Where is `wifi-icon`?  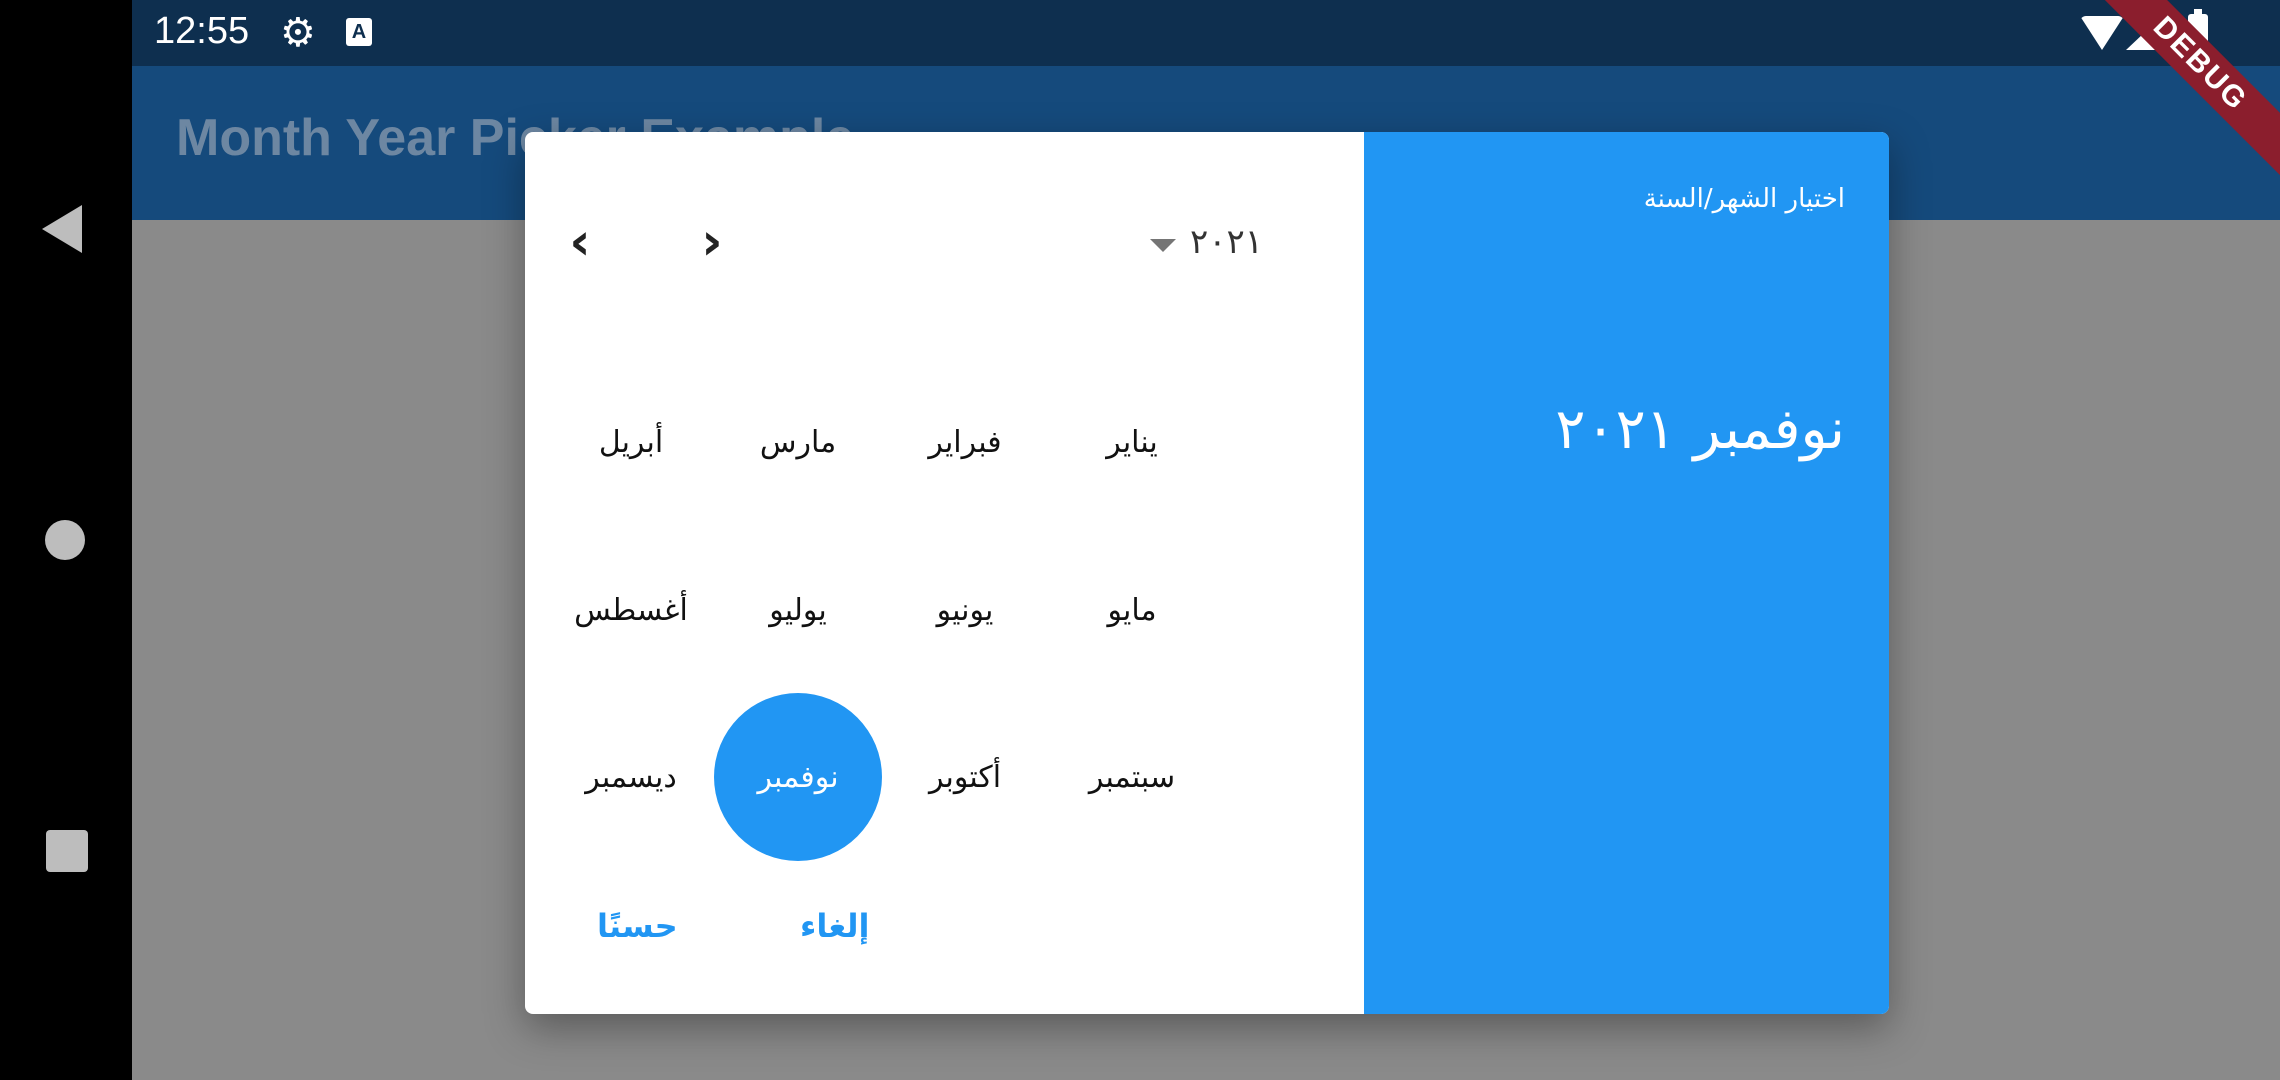 wifi-icon is located at coordinates (2102, 33).